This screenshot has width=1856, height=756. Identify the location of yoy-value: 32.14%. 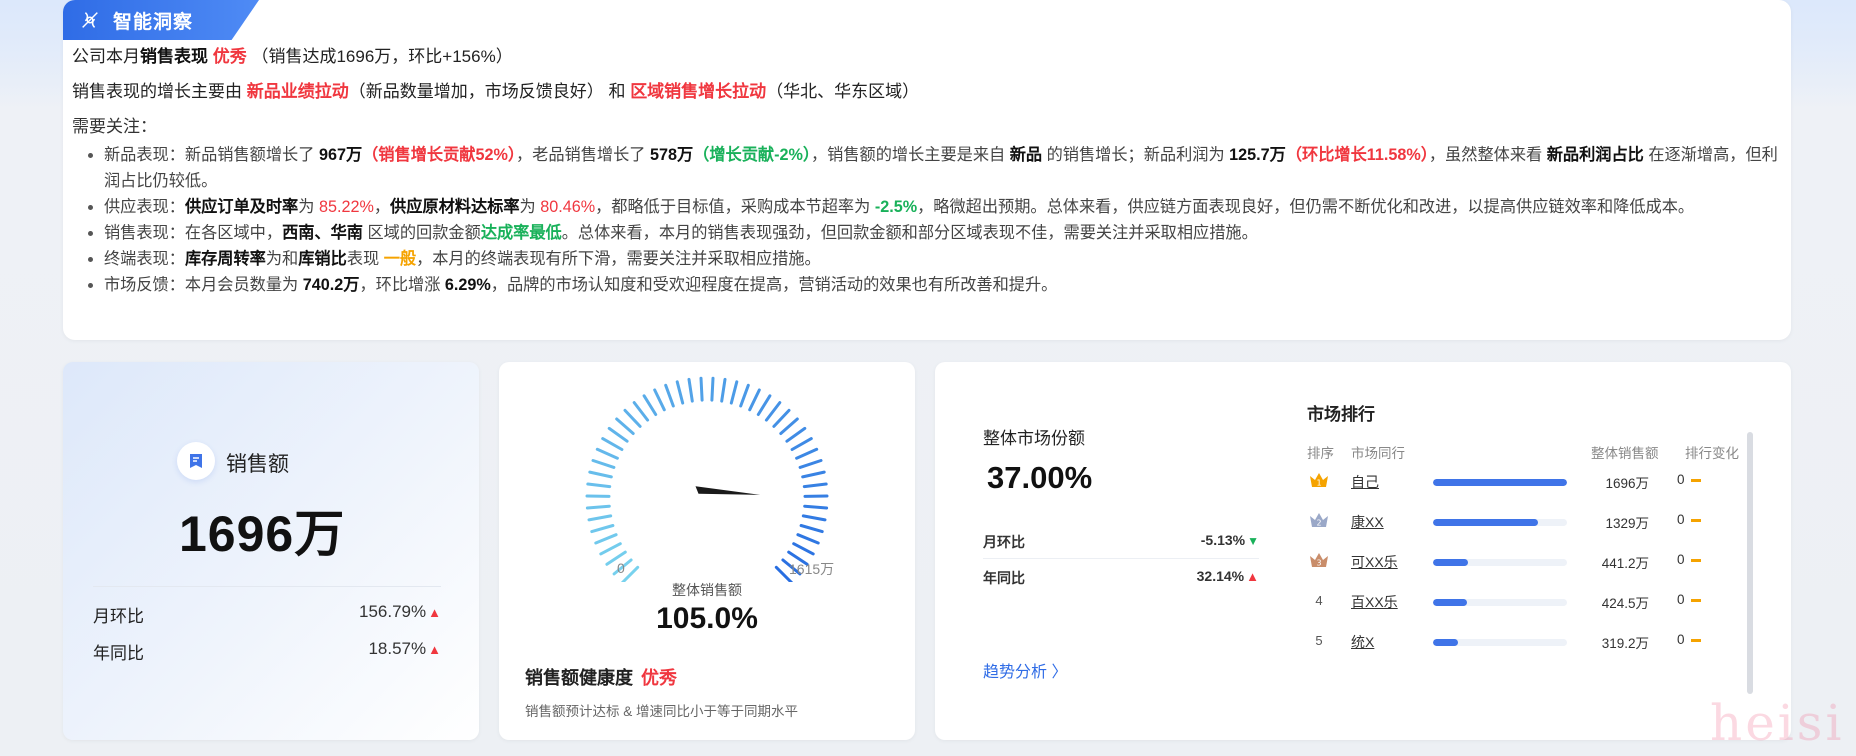
(1220, 576).